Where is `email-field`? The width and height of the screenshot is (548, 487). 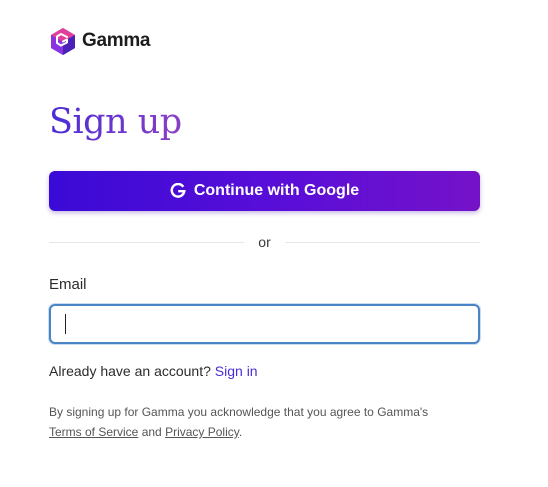
email-field is located at coordinates (264, 324).